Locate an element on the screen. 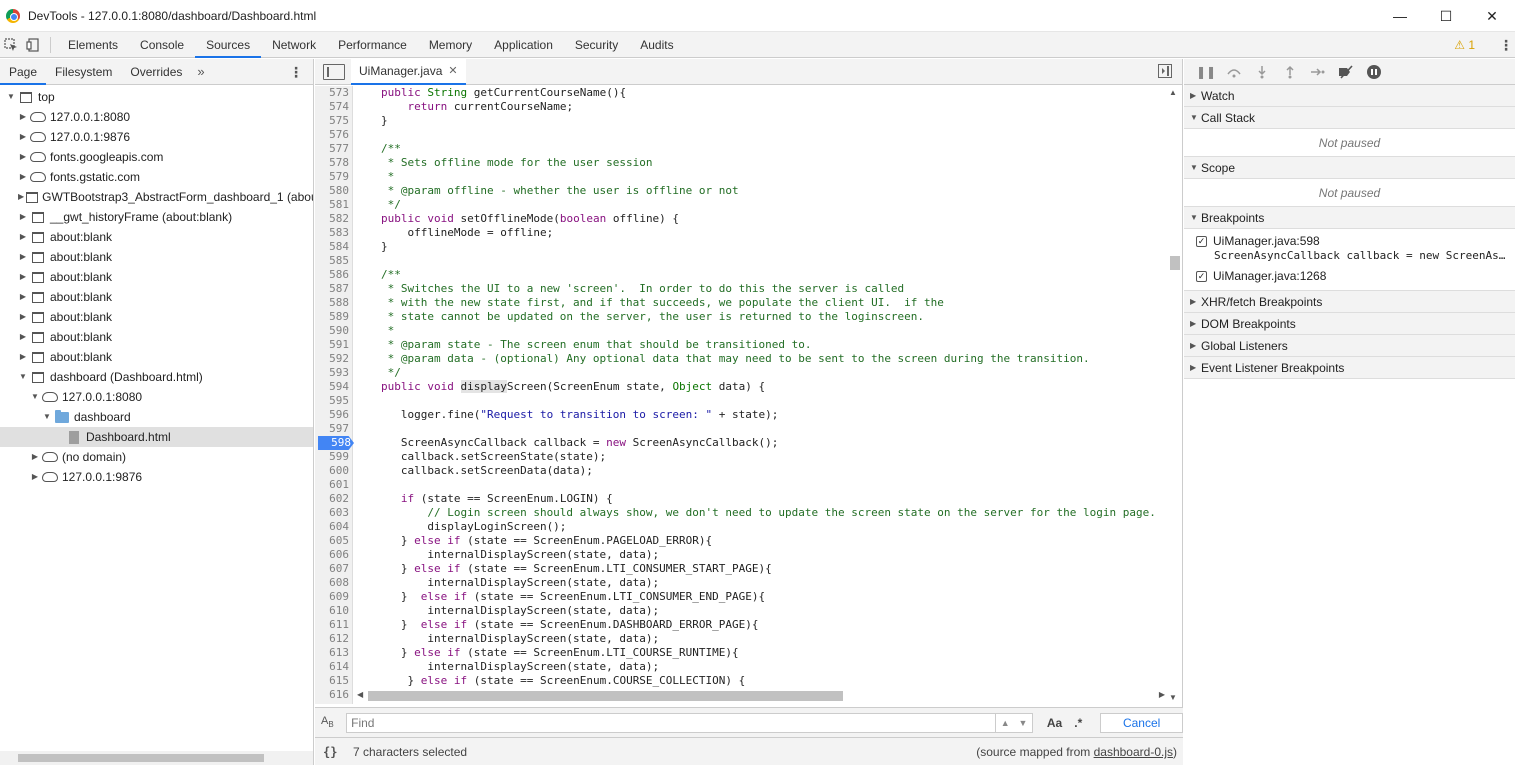 The width and height of the screenshot is (1515, 765). step-into-icon is located at coordinates (1262, 72).